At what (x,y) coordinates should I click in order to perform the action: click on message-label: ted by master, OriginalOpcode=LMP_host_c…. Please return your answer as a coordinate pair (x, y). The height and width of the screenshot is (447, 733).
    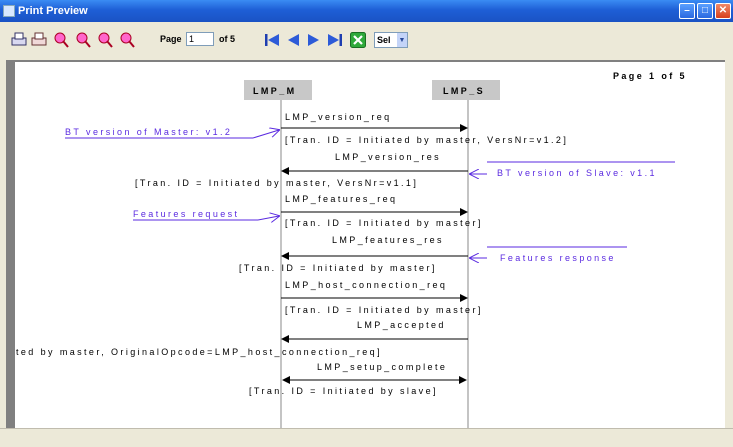
    Looking at the image, I should click on (199, 352).